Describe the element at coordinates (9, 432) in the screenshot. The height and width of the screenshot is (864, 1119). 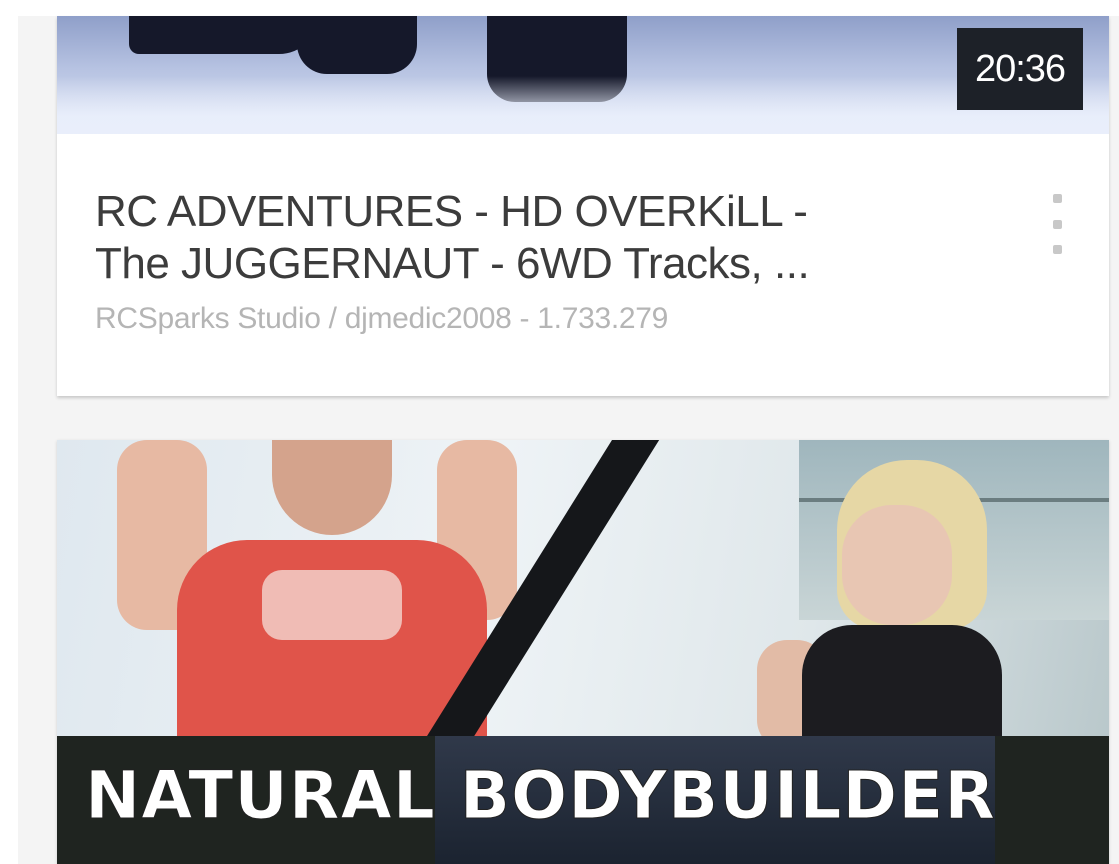
I see `left-edge` at that location.